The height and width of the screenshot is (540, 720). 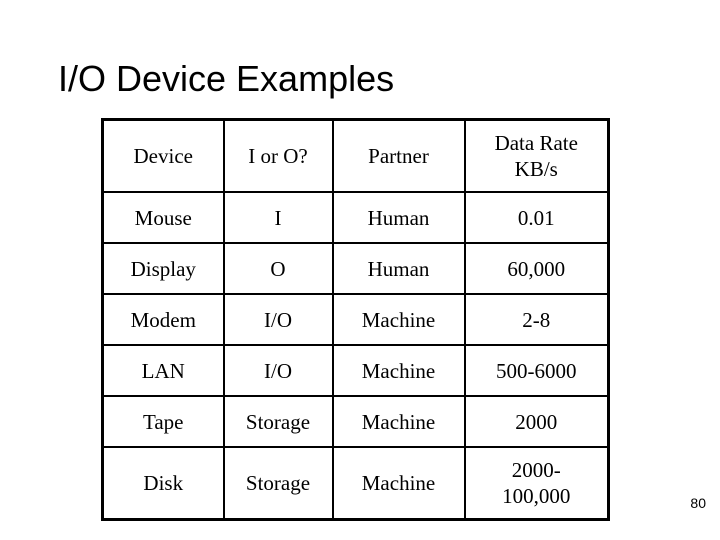 I want to click on cell-data-rate: 2000, so click(x=536, y=421).